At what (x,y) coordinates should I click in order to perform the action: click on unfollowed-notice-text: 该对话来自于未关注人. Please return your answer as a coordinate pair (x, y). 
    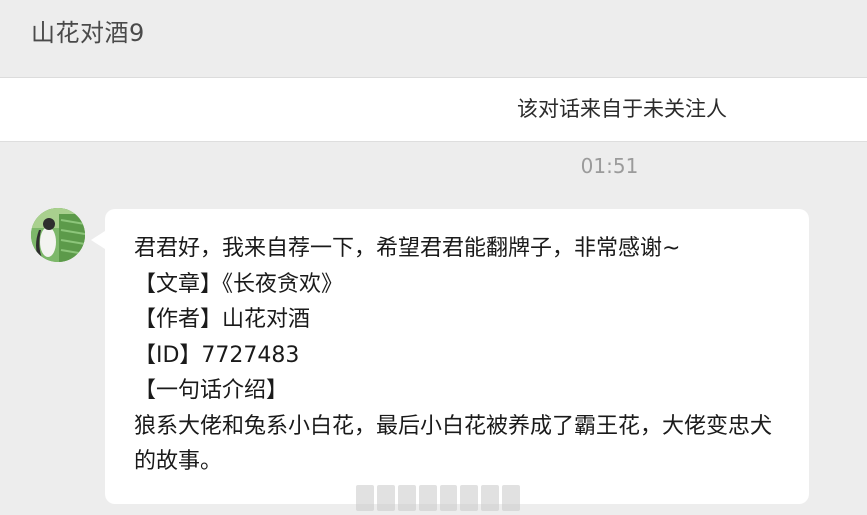
    Looking at the image, I should click on (622, 109).